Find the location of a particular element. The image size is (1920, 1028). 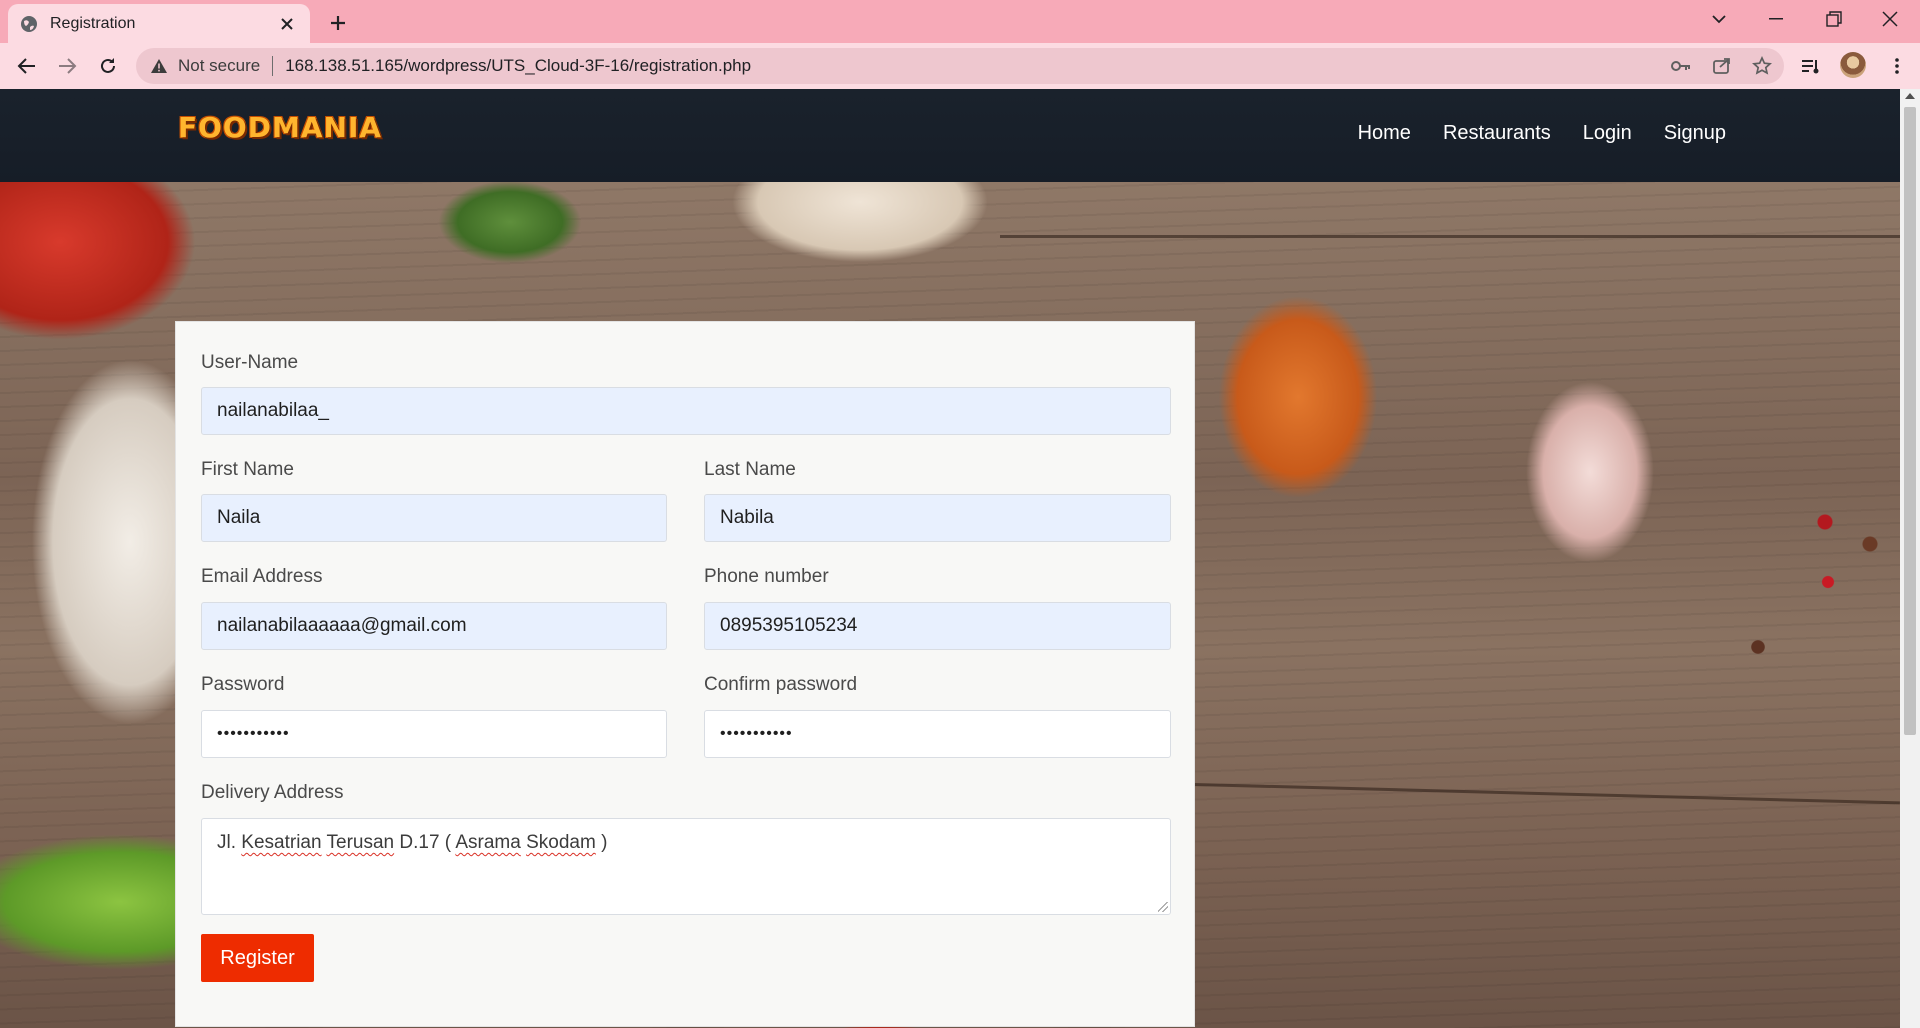

username-label: User-Name is located at coordinates (250, 362).